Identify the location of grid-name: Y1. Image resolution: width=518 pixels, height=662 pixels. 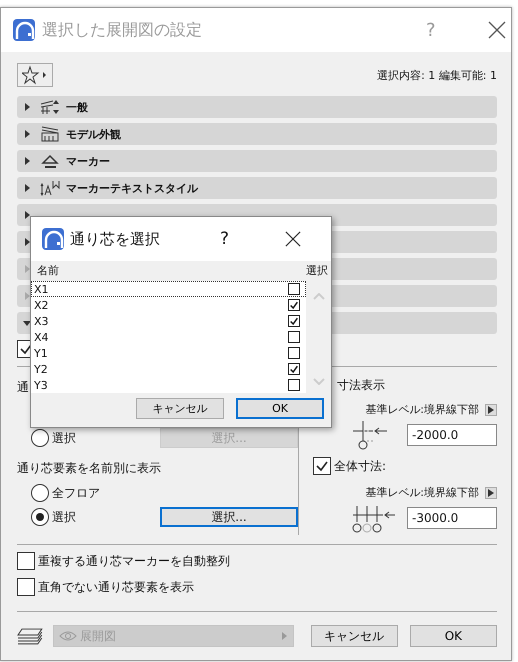
(41, 353).